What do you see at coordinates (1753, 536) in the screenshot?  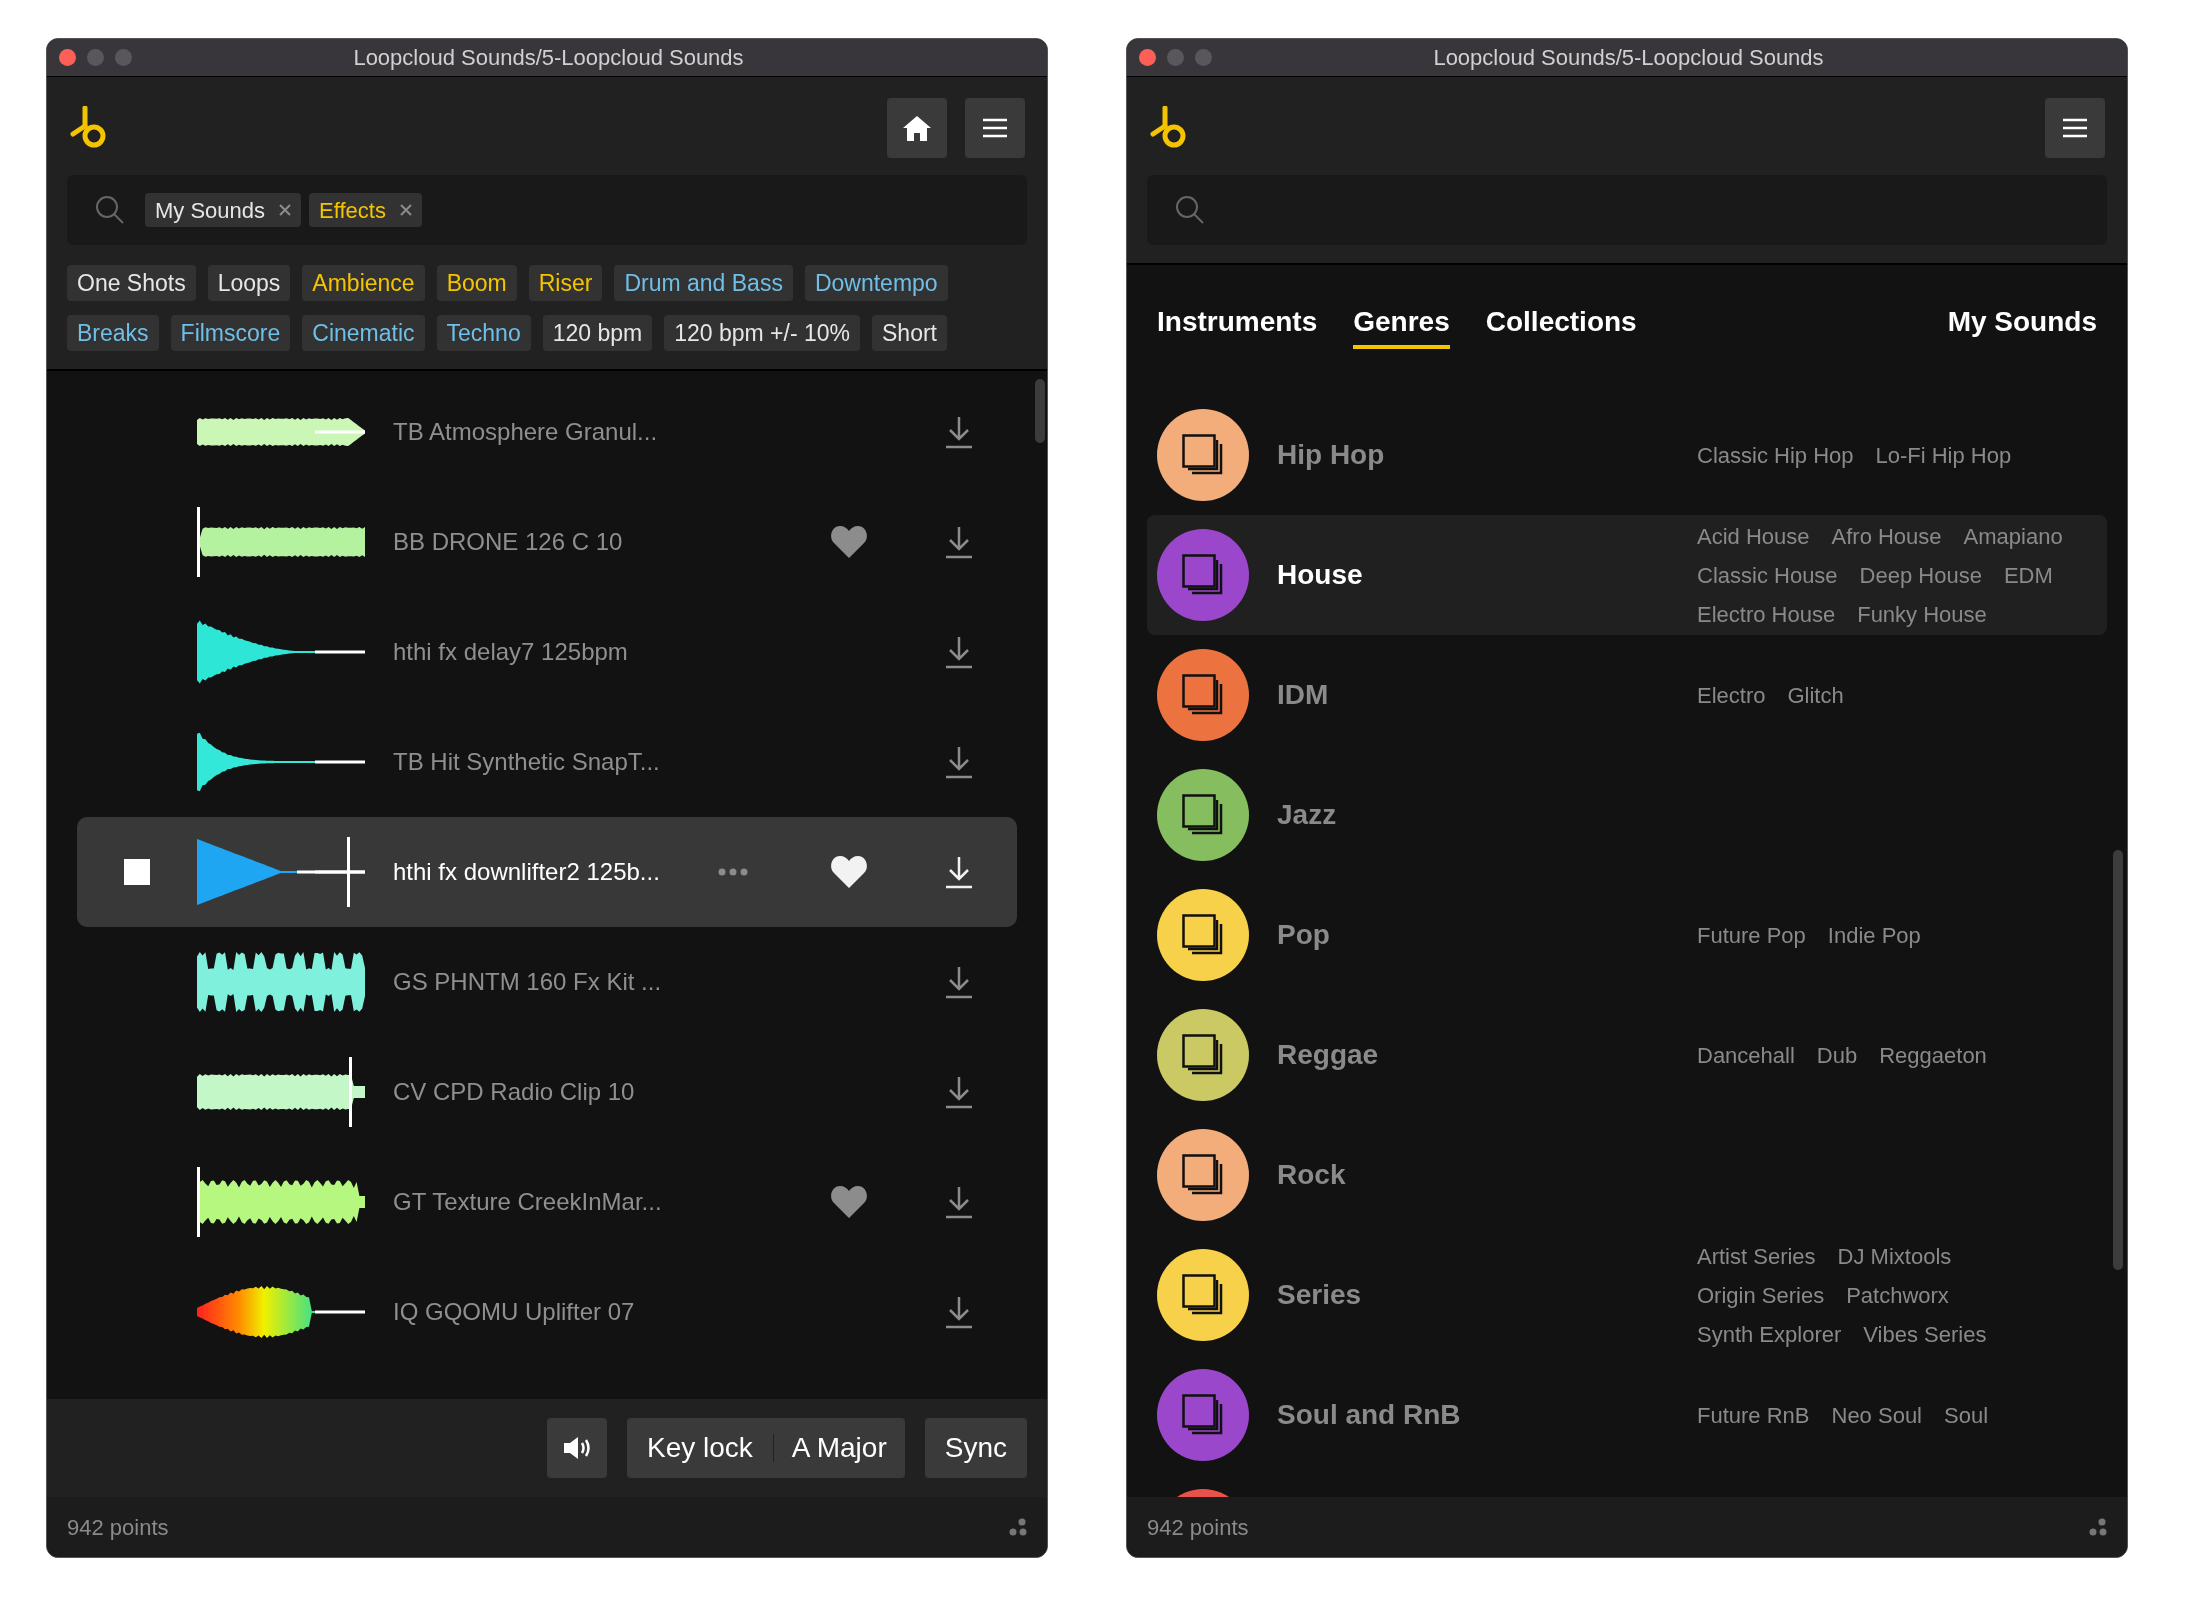 I see `subgenre-link: Acid House` at bounding box center [1753, 536].